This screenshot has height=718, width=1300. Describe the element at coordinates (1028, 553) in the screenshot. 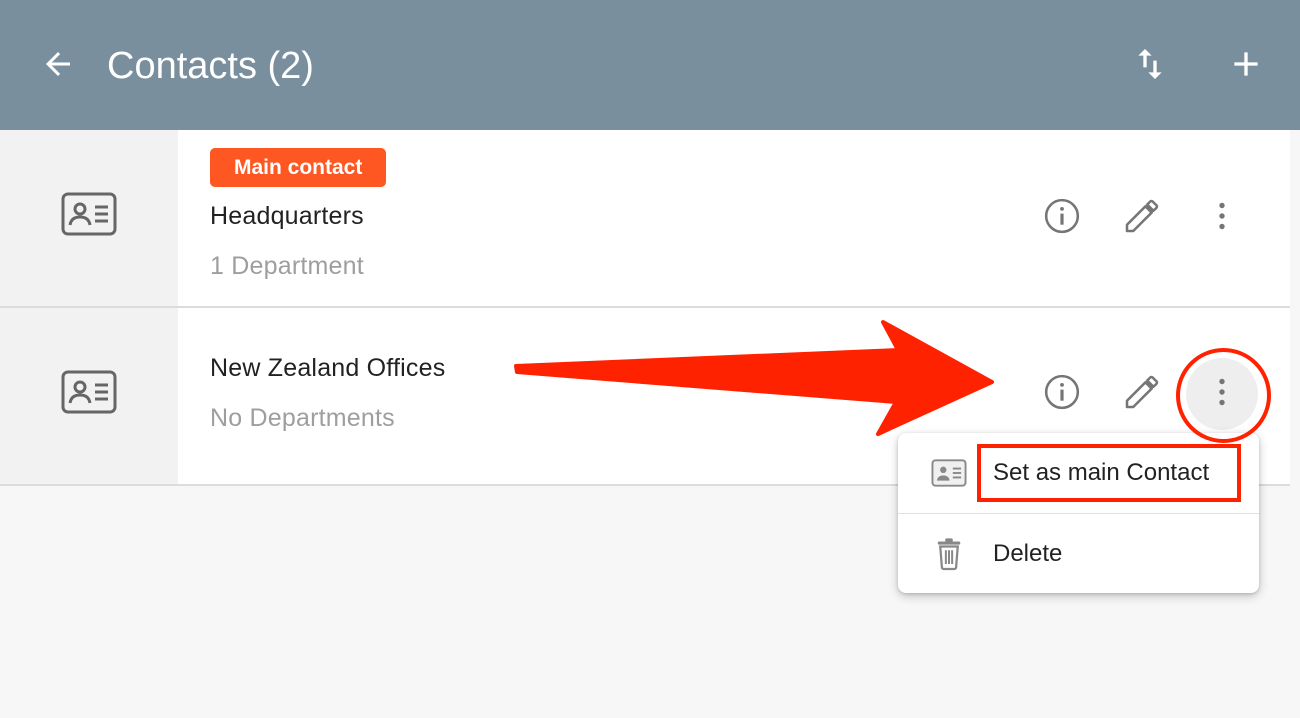

I see `menu-item-label: Delete` at that location.